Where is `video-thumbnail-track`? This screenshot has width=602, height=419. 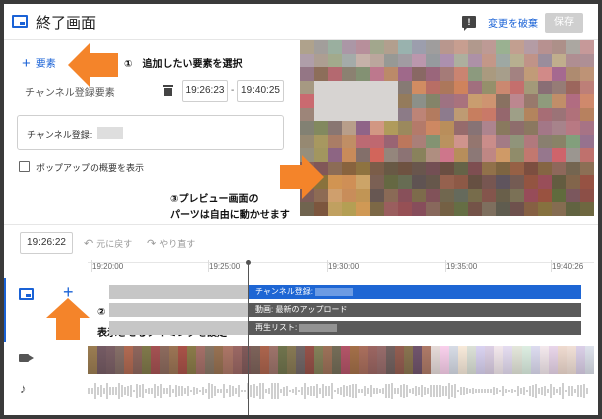
video-thumbnail-track is located at coordinates (341, 360).